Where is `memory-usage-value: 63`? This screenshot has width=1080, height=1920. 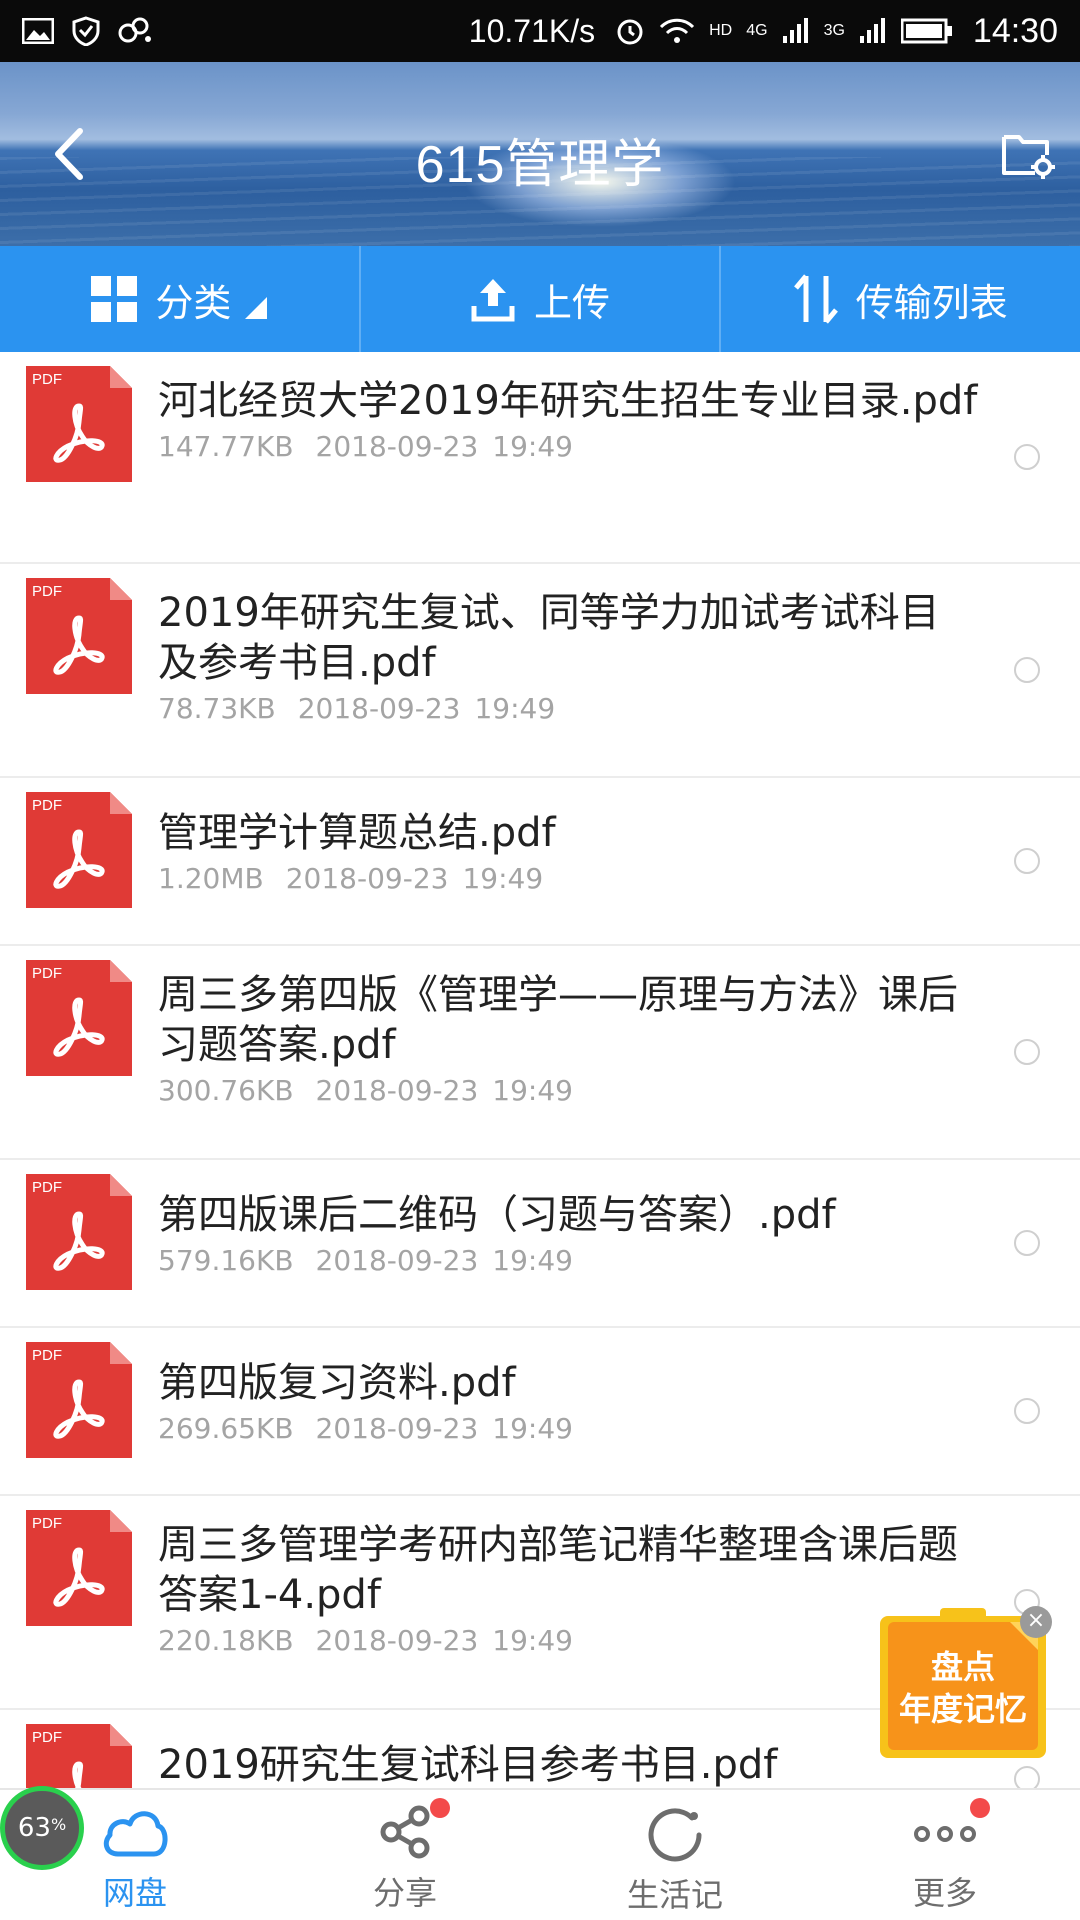 memory-usage-value: 63 is located at coordinates (34, 1828).